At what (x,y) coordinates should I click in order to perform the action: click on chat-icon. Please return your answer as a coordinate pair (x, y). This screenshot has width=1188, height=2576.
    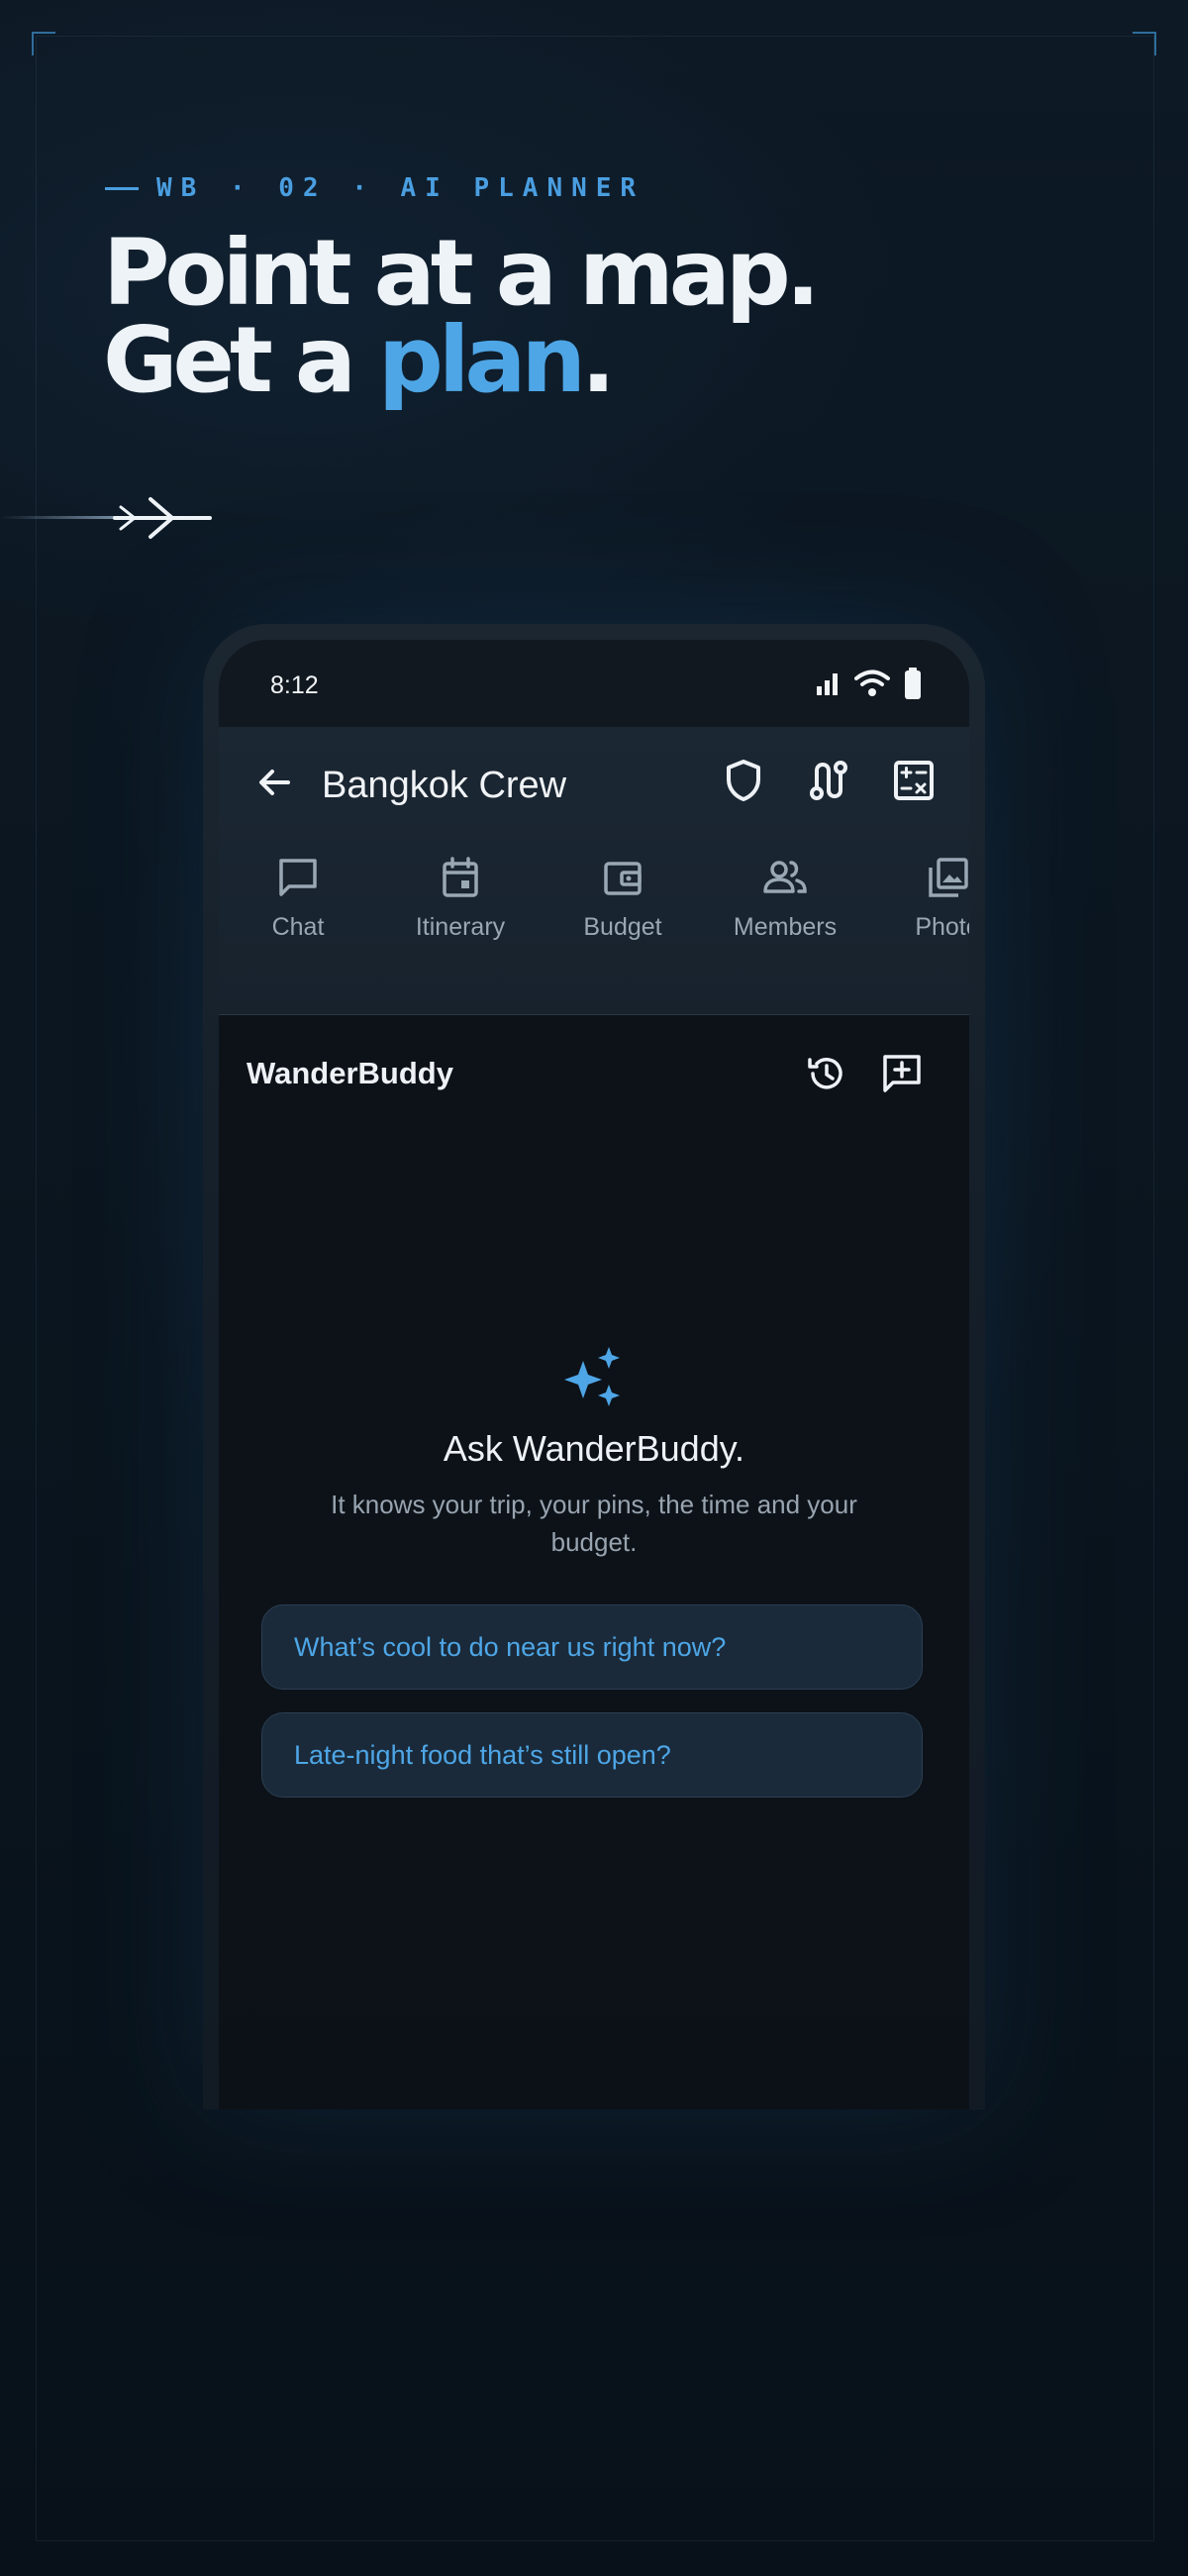
    Looking at the image, I should click on (298, 877).